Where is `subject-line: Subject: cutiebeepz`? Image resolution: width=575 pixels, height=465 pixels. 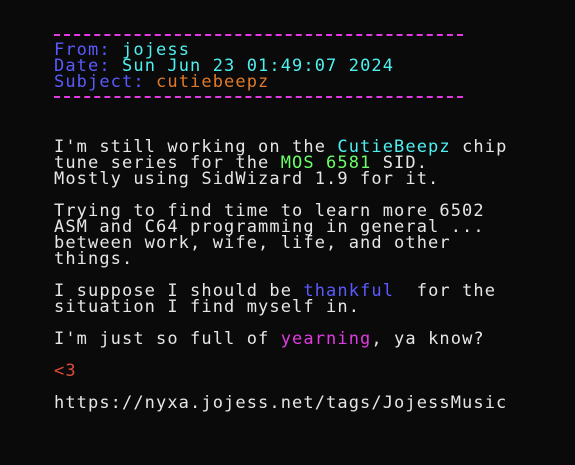 subject-line: Subject: cutiebeepz is located at coordinates (162, 82).